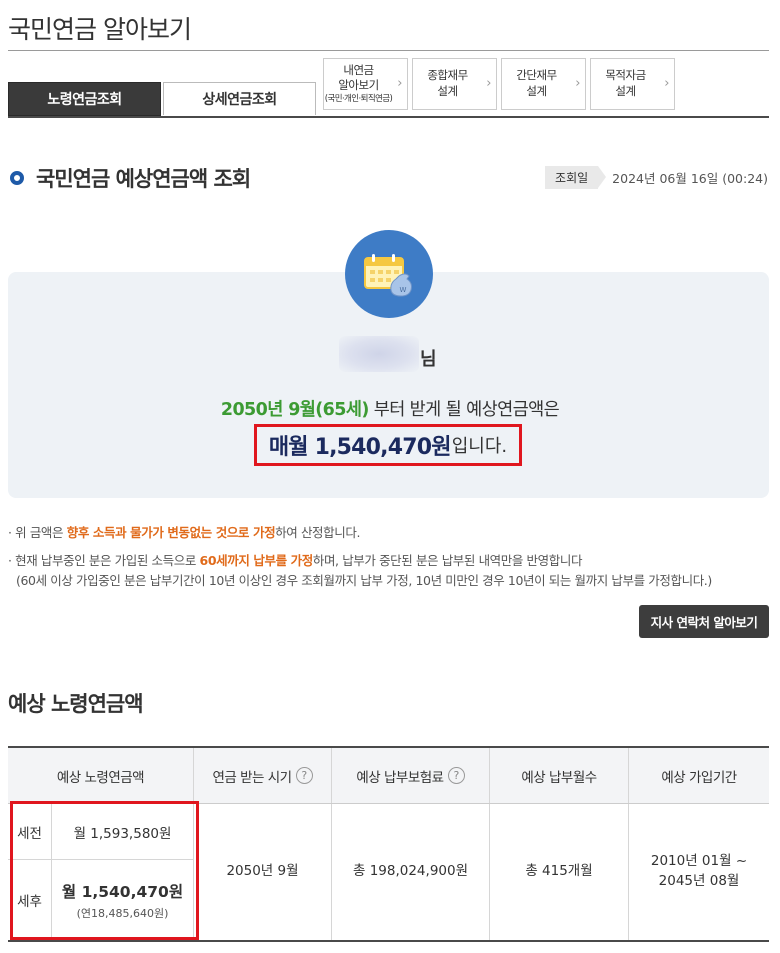  Describe the element at coordinates (559, 872) in the screenshot. I see `months-cell: 총 415개월` at that location.